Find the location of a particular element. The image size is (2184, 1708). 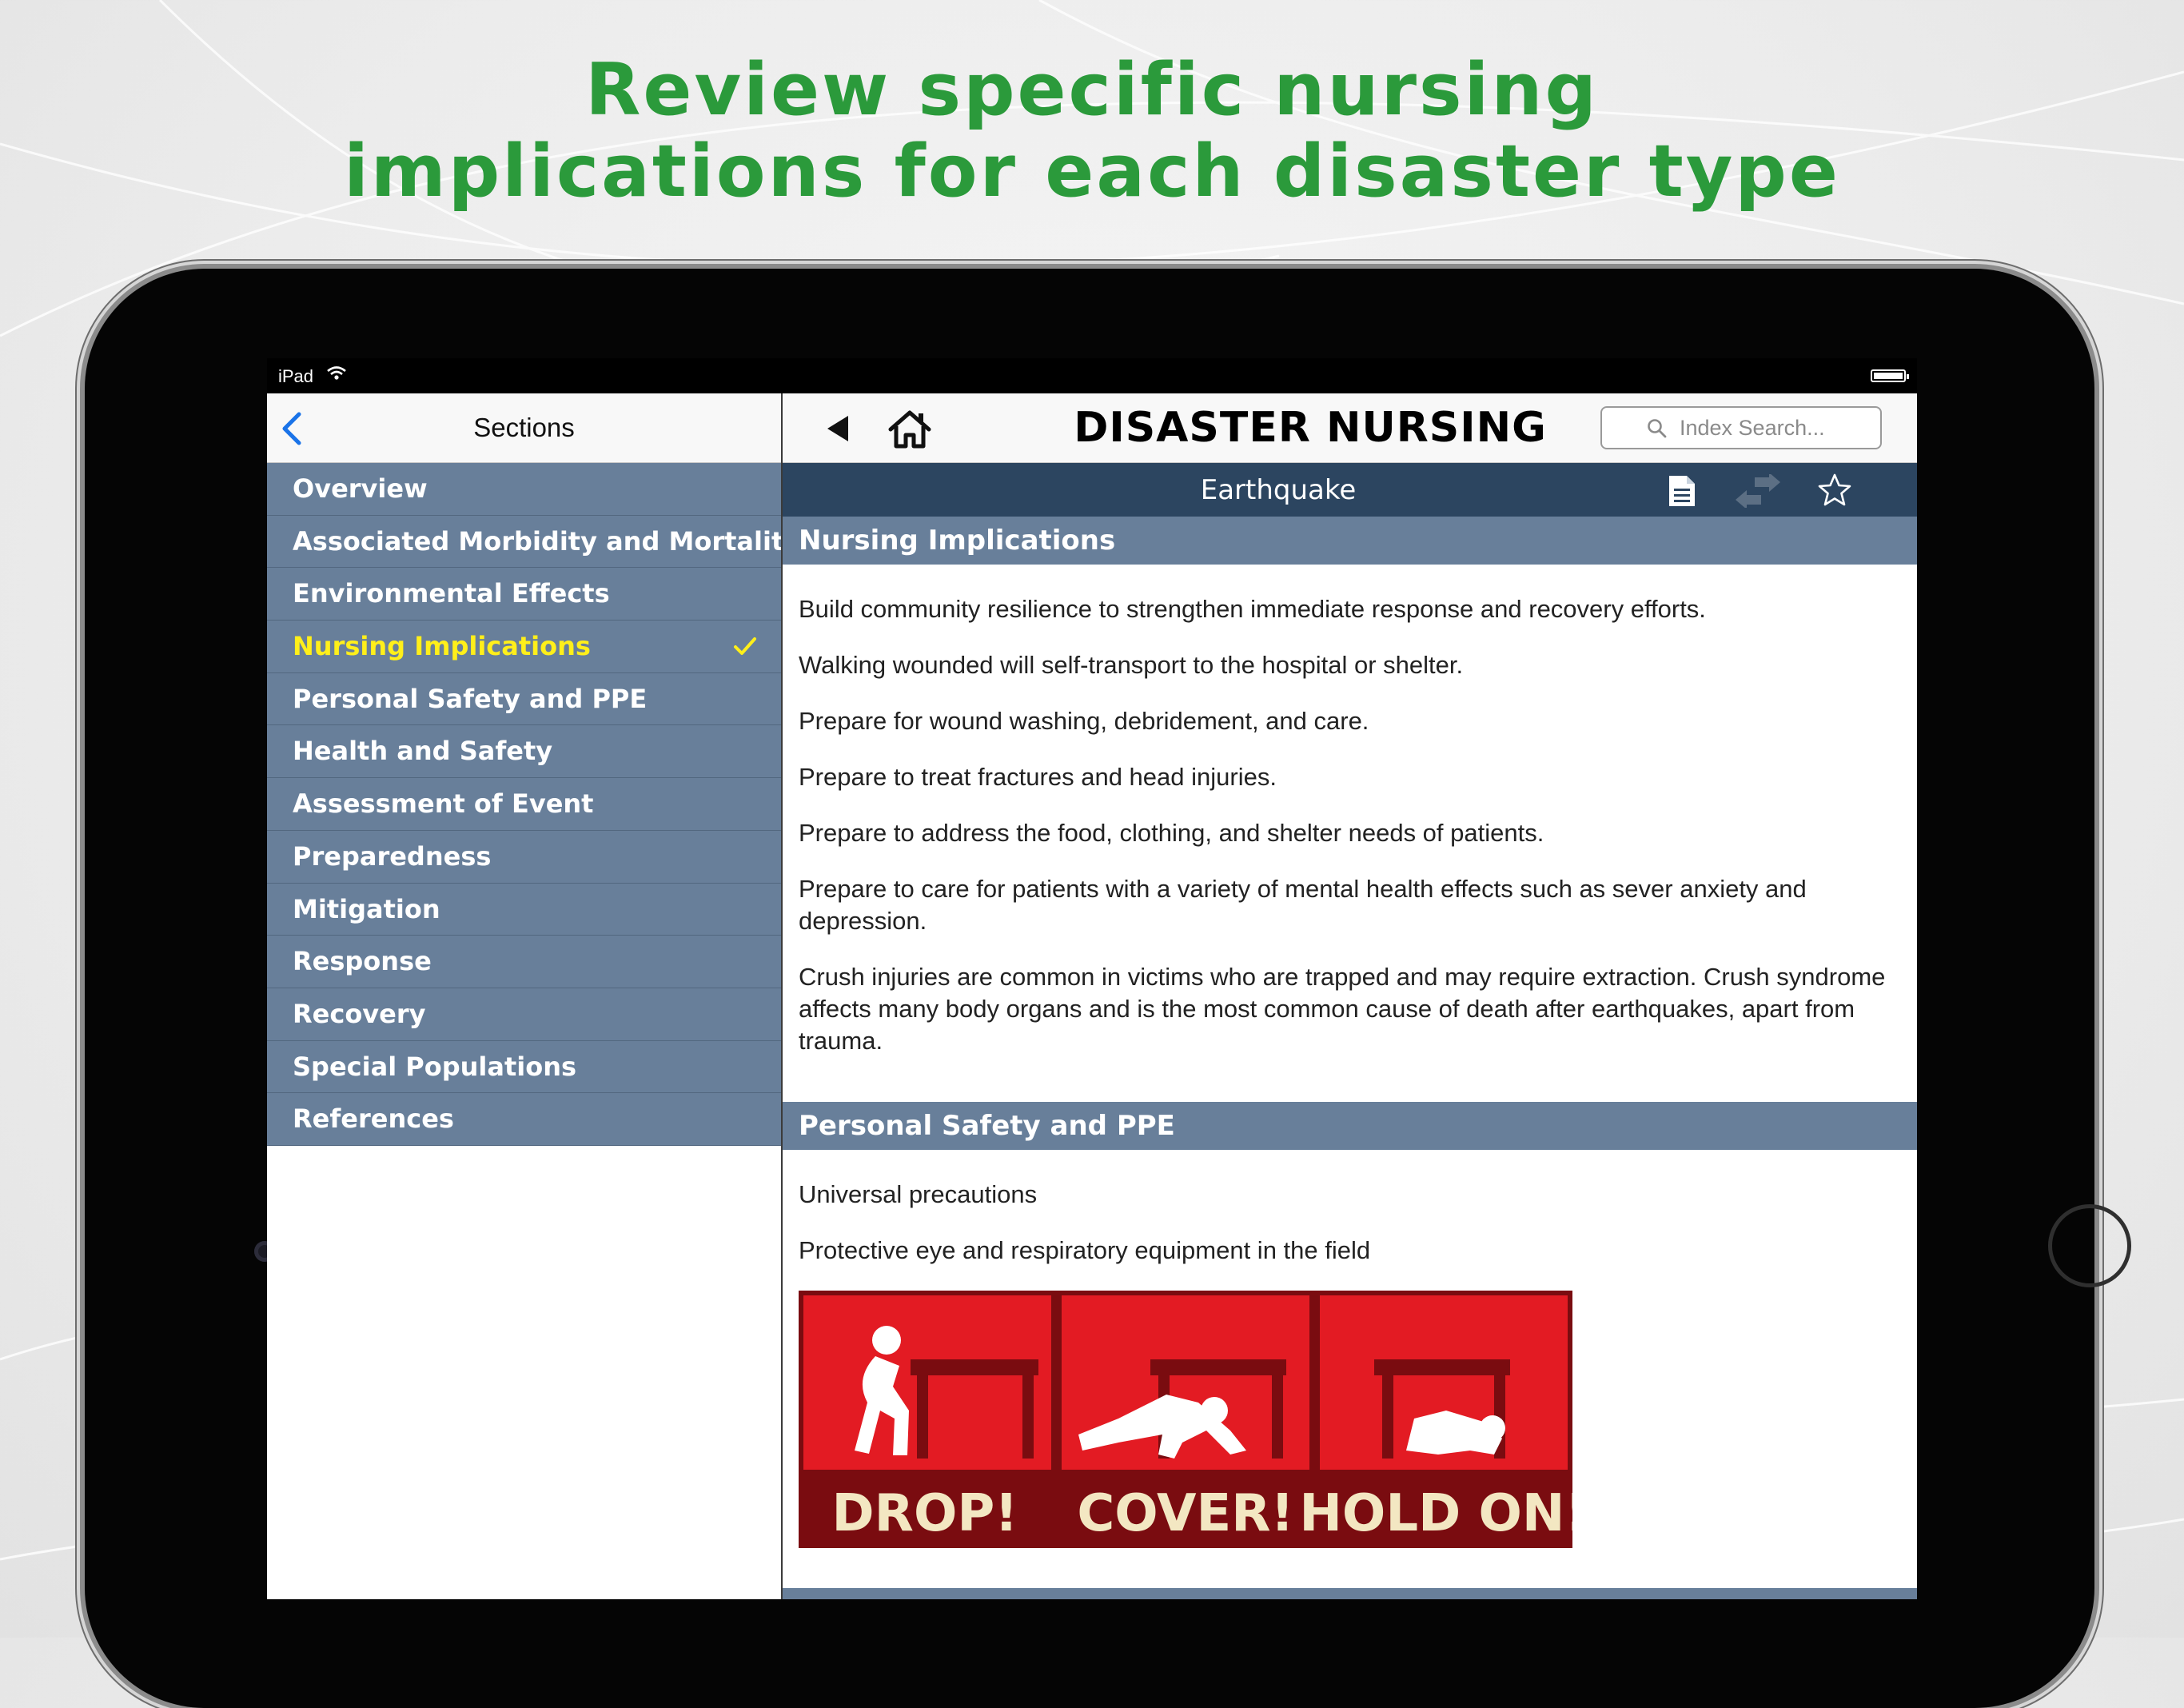

section-item-response: Response is located at coordinates (524, 962).